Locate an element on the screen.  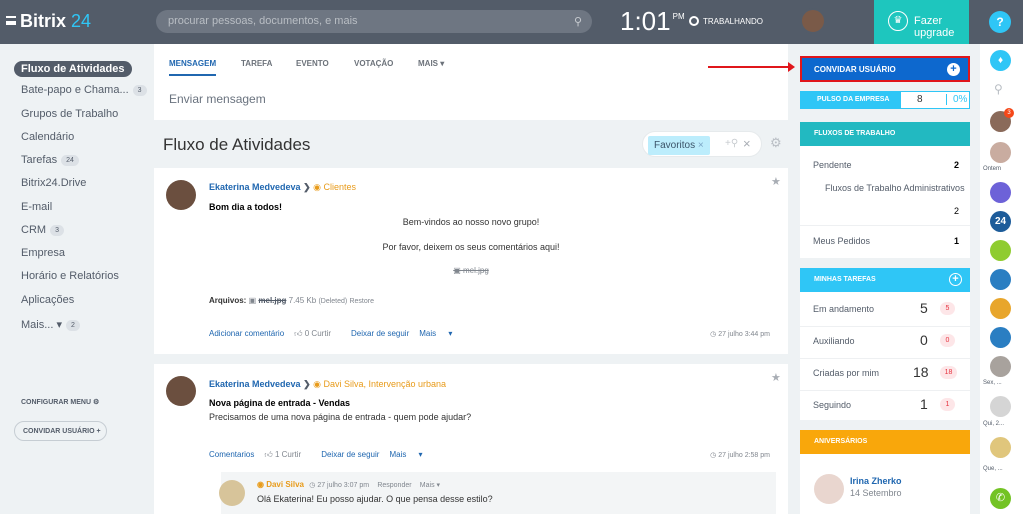
task-pill: 0 is located at coordinates (947, 340).